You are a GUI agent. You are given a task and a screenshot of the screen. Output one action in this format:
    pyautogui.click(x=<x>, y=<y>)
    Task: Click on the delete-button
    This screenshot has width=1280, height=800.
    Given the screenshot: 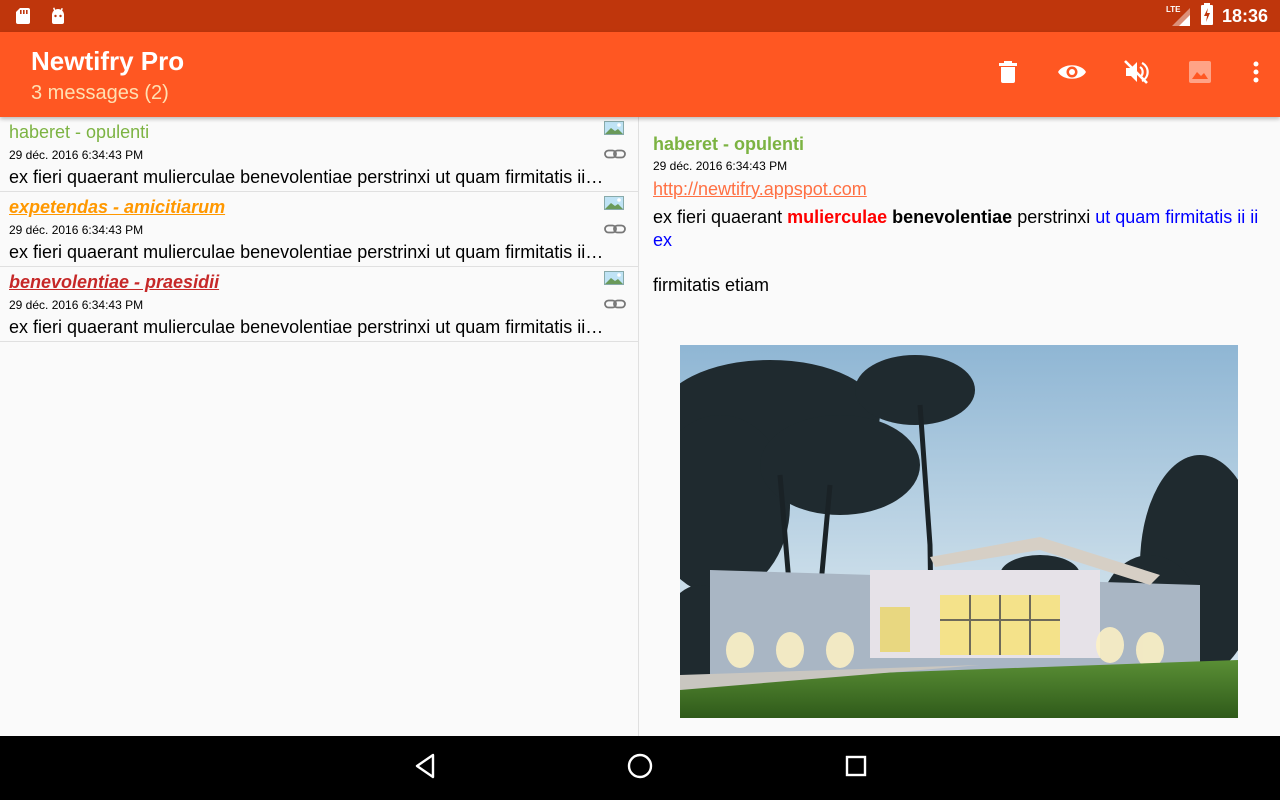 What is the action you would take?
    pyautogui.click(x=1008, y=75)
    